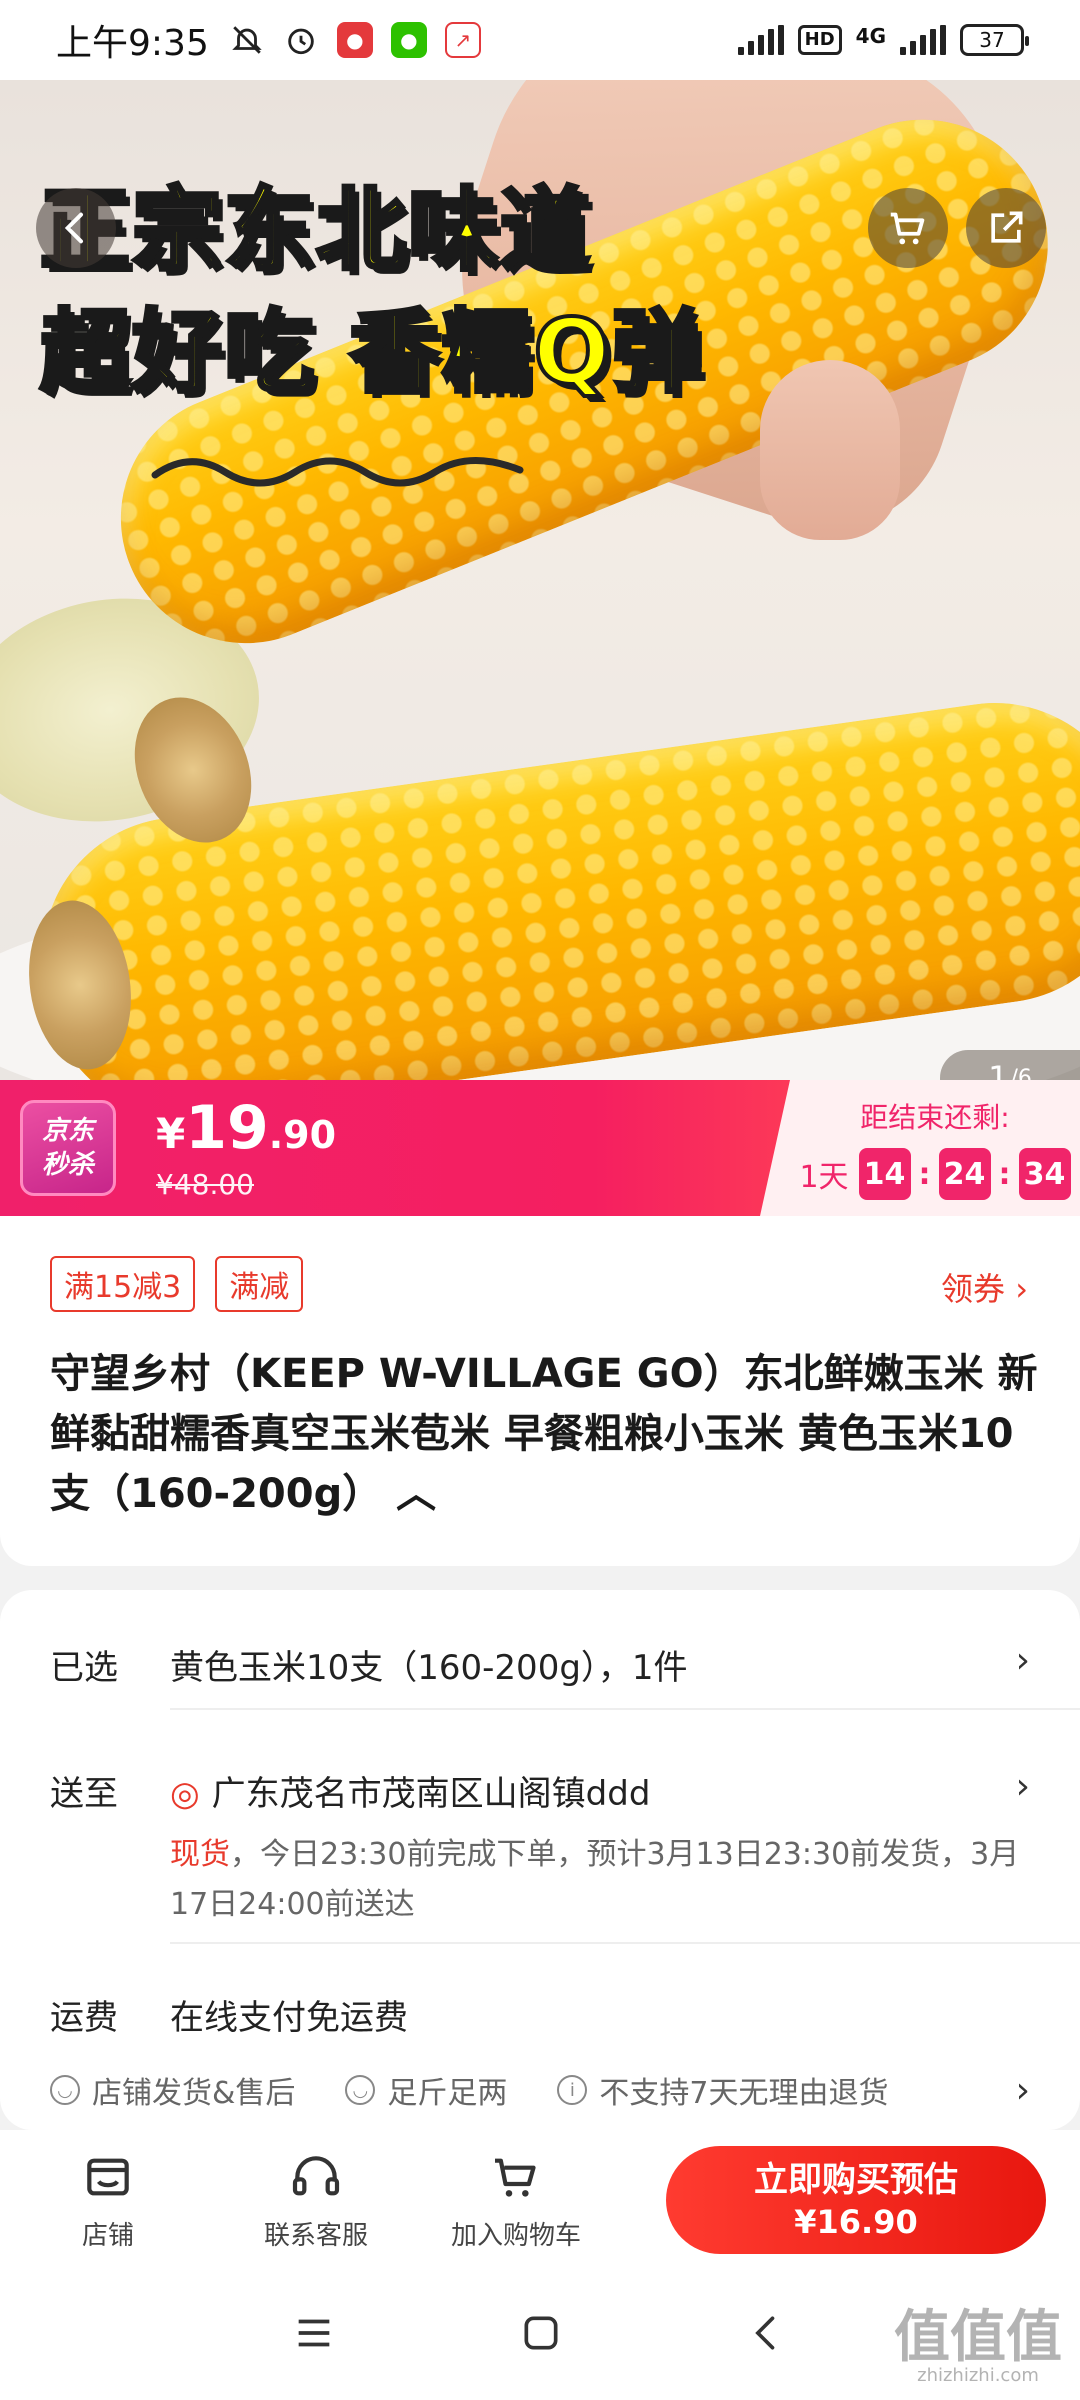 The height and width of the screenshot is (2400, 1080). Describe the element at coordinates (301, 40) in the screenshot. I see `alarm-icon` at that location.